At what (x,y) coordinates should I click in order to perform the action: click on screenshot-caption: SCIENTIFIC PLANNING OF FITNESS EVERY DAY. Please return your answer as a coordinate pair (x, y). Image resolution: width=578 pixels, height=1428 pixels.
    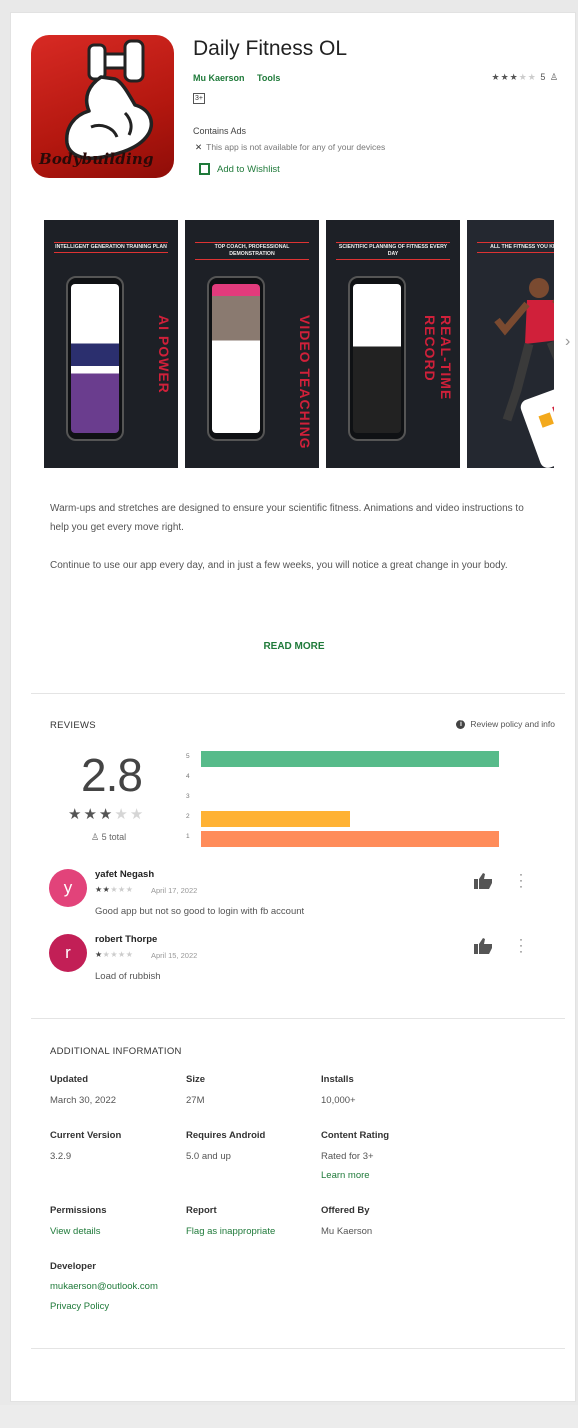
    Looking at the image, I should click on (393, 251).